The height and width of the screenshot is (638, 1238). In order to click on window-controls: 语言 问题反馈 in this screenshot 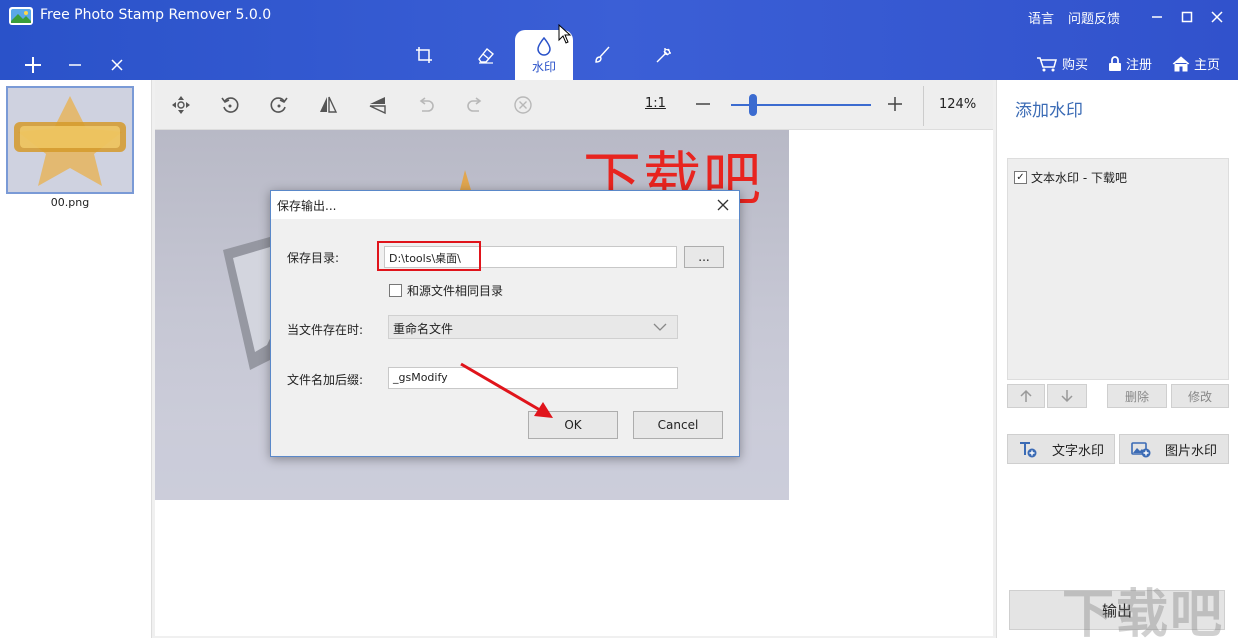, I will do `click(1133, 17)`.